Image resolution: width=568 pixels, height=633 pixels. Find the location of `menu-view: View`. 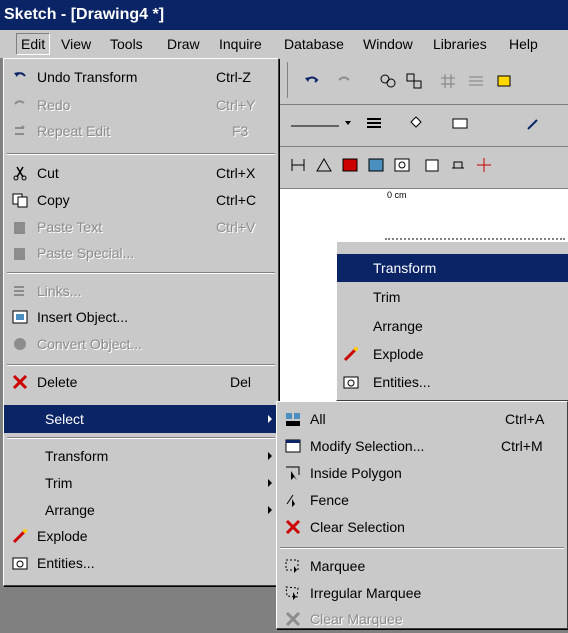

menu-view: View is located at coordinates (76, 44).